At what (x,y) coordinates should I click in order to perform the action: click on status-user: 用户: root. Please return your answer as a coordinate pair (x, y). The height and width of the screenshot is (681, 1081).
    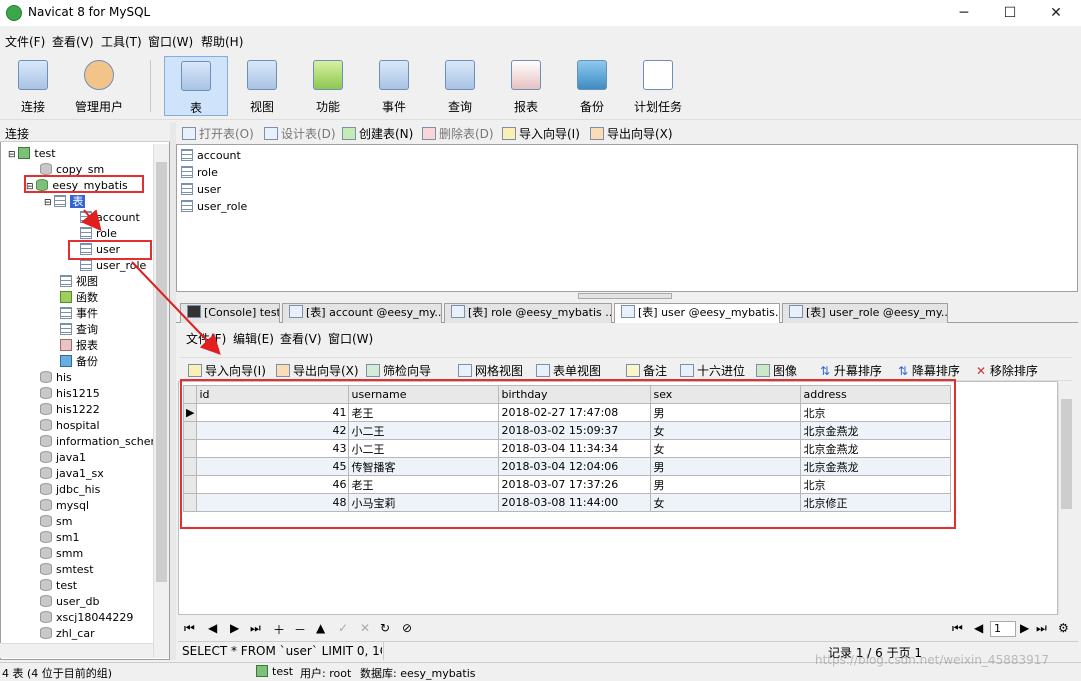
    Looking at the image, I should click on (326, 673).